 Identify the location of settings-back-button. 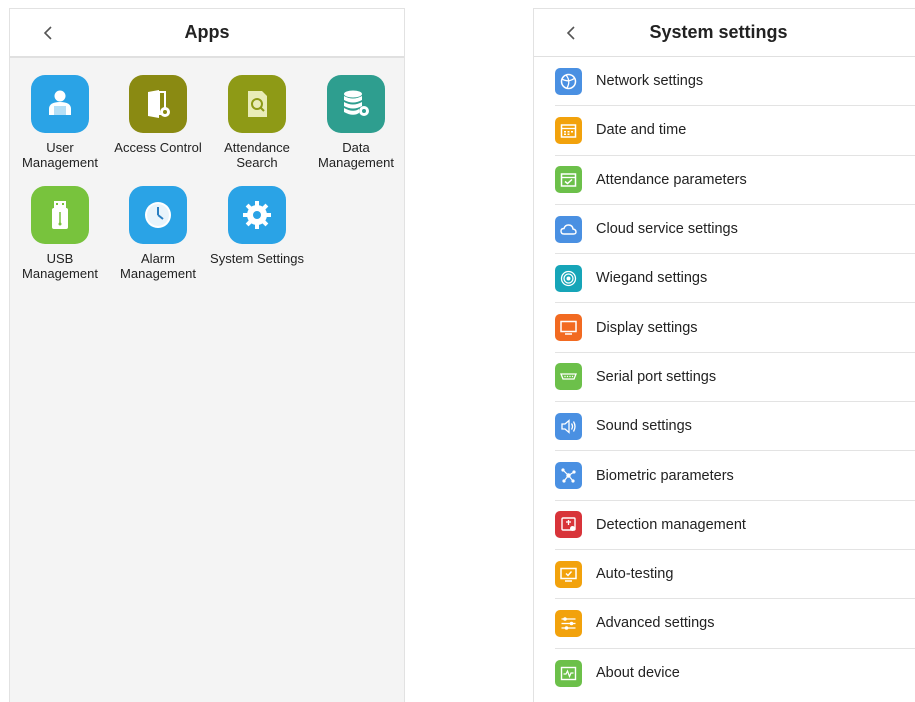
(571, 33).